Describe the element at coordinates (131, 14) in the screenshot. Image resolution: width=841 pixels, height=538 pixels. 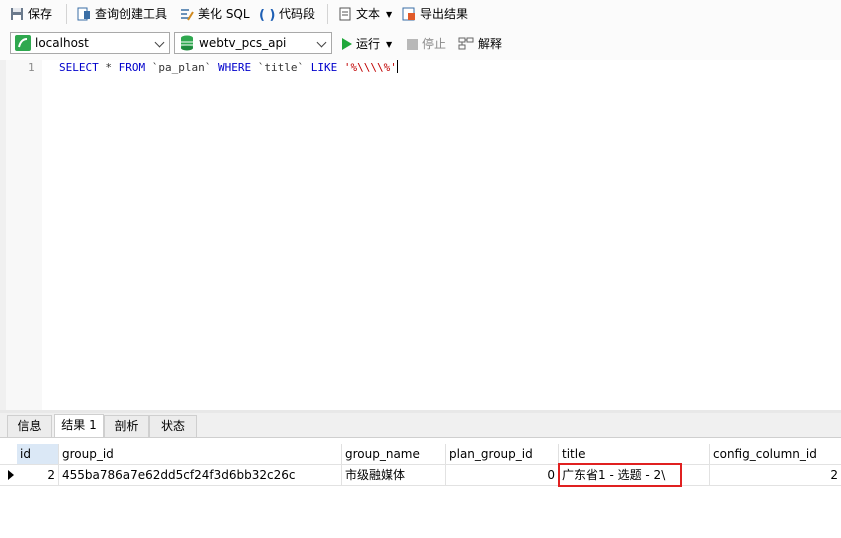
I see `query-builder-label: 查询创建工具` at that location.